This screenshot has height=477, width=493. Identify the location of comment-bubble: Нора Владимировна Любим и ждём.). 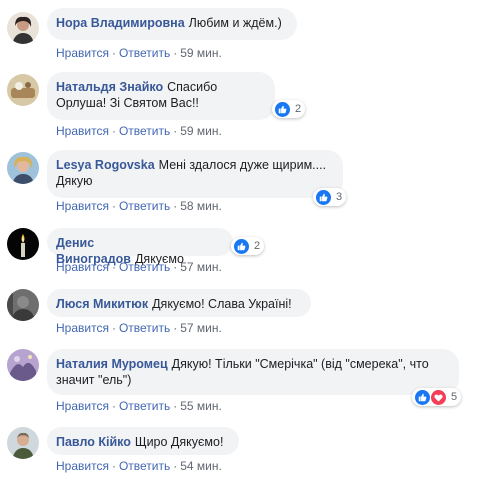
(172, 24).